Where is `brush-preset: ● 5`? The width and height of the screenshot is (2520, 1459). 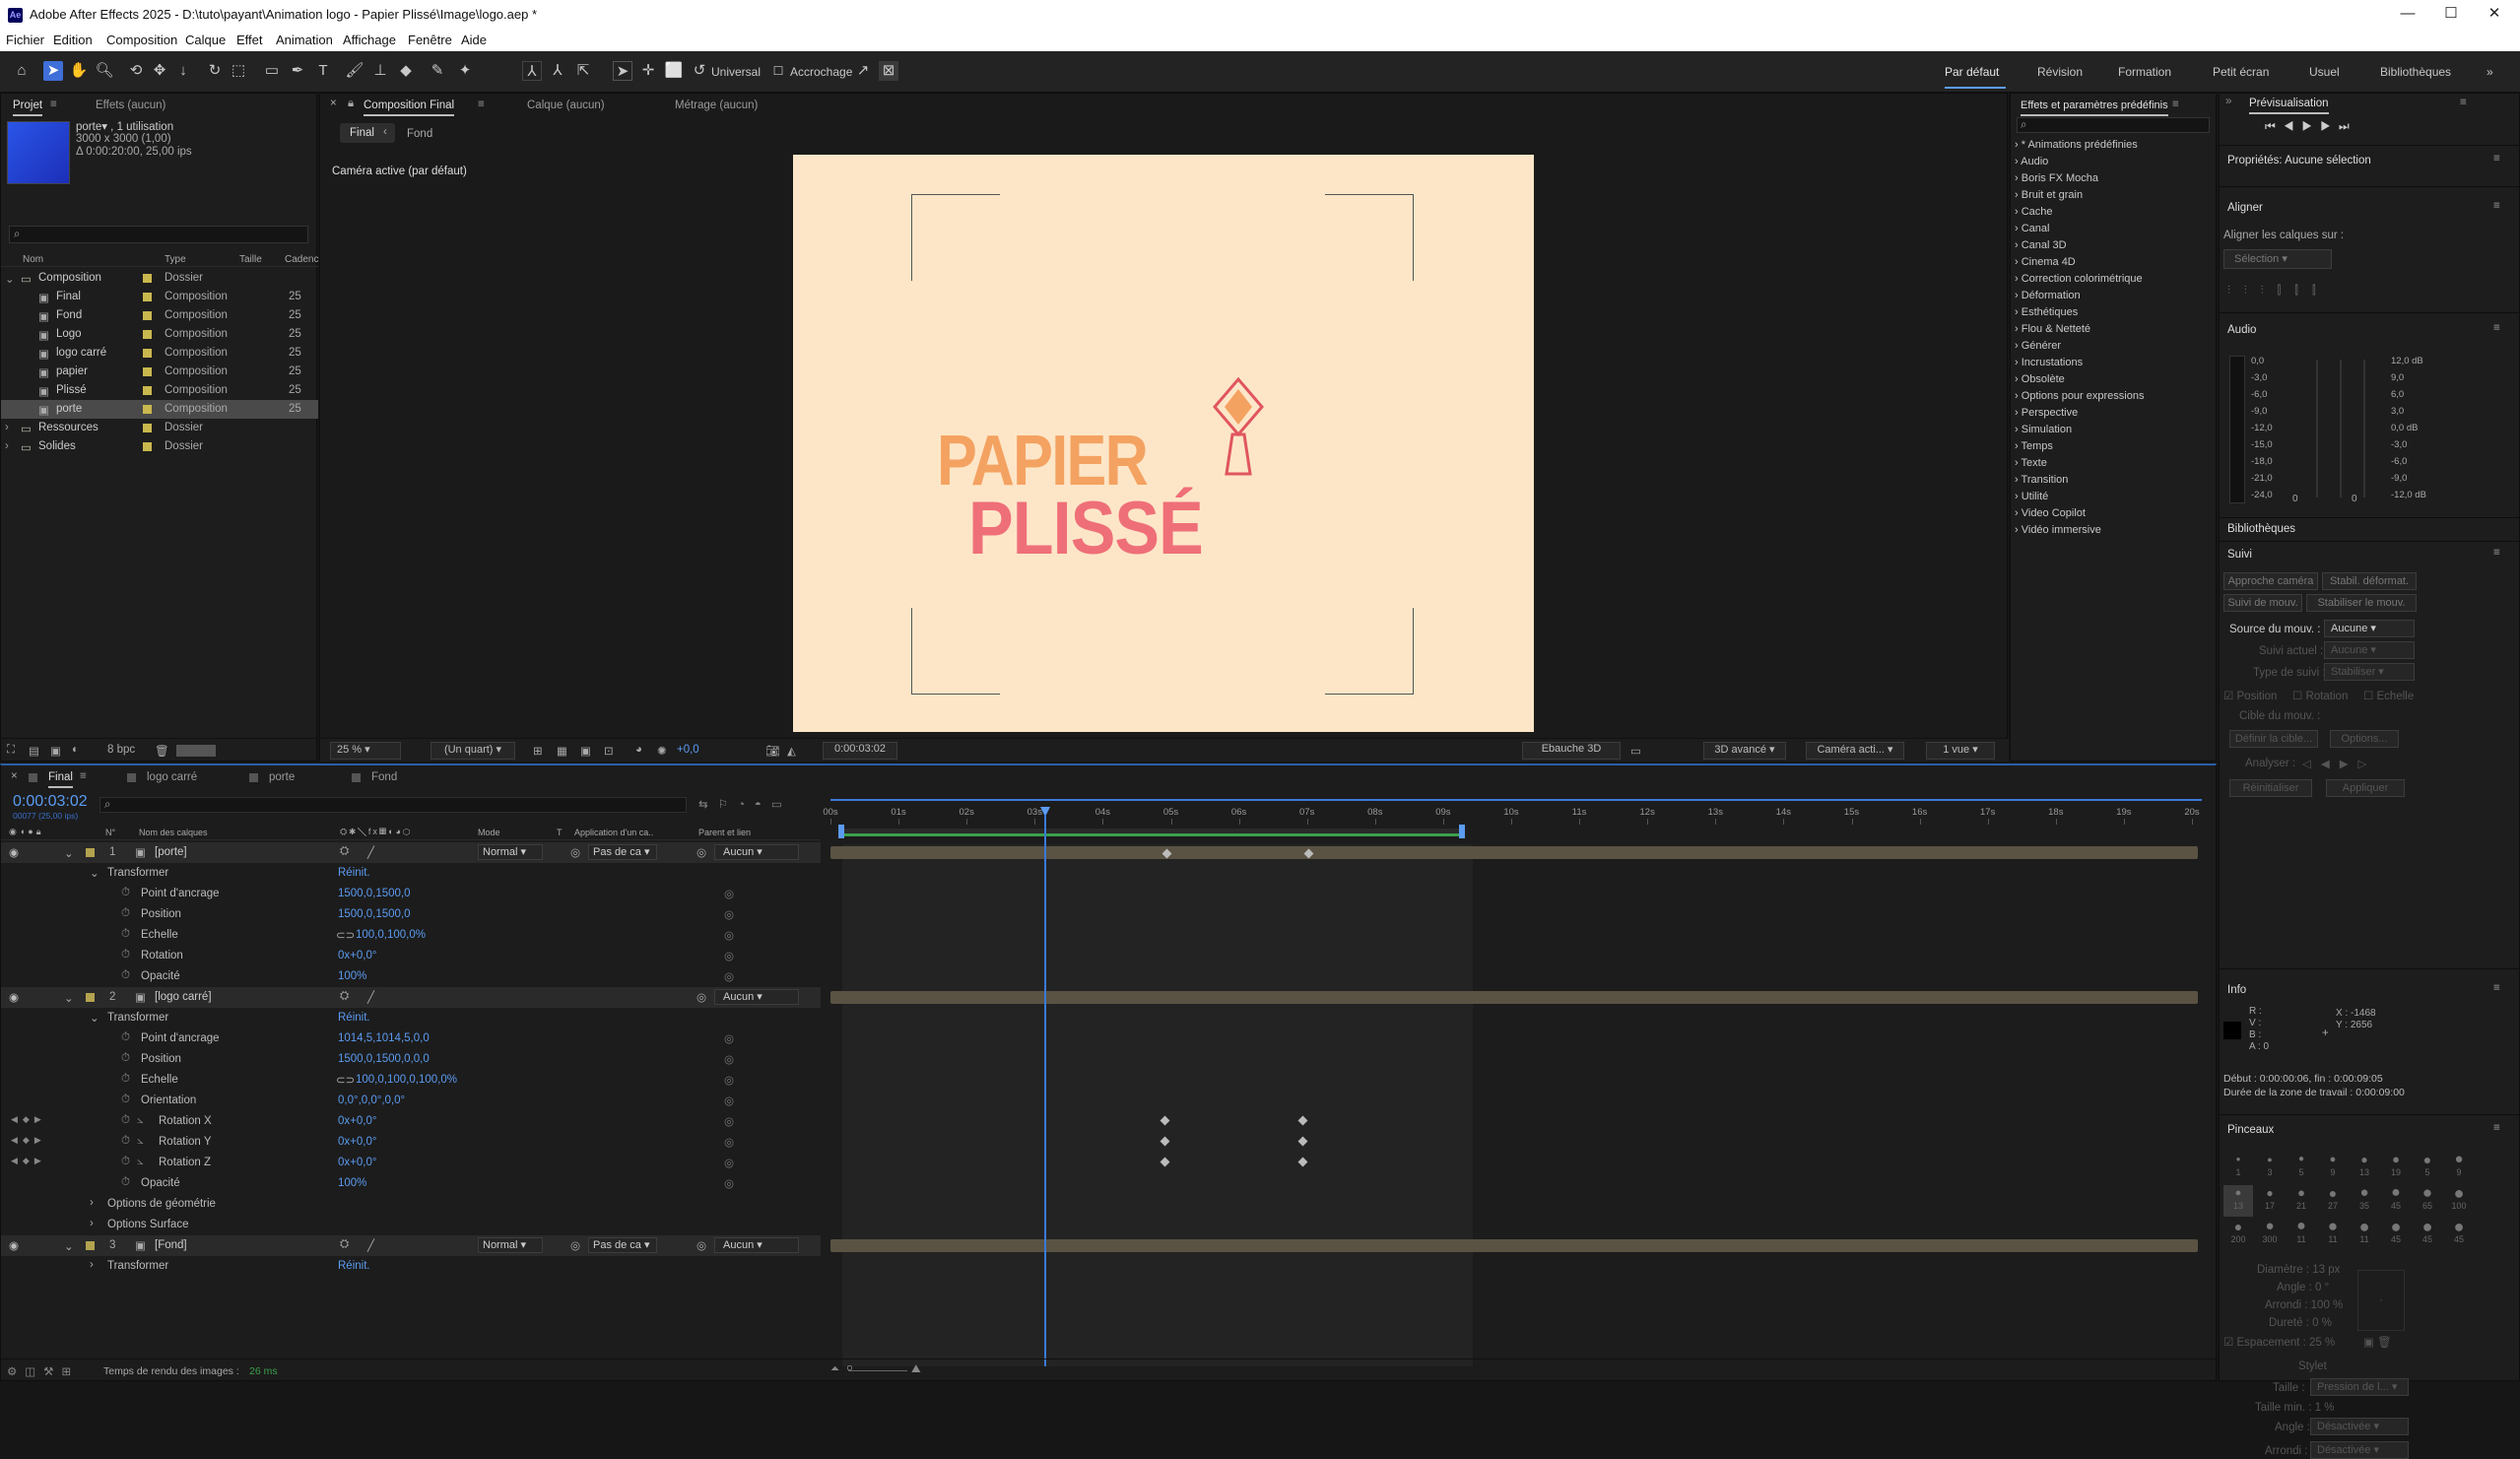 brush-preset: ● 5 is located at coordinates (2427, 1168).